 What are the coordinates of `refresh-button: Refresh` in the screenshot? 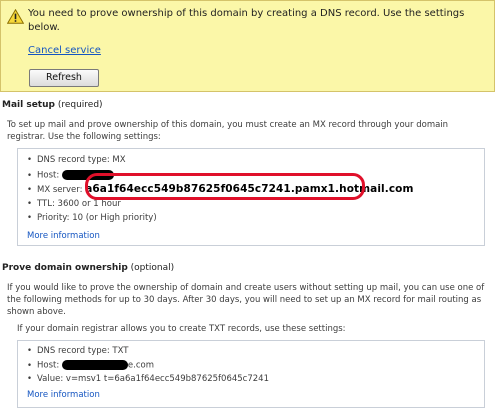 It's located at (64, 78).